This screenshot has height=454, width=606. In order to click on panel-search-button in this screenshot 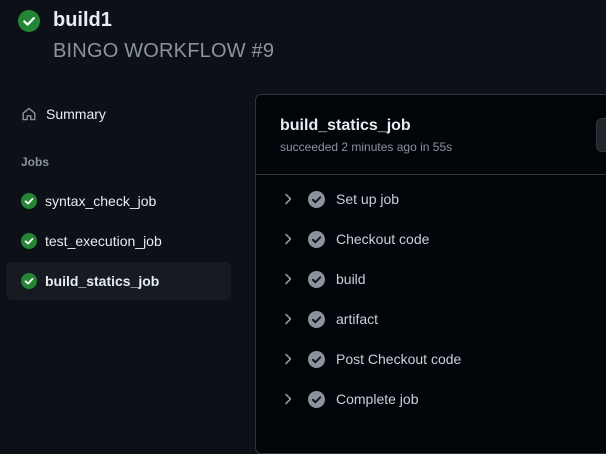, I will do `click(601, 135)`.